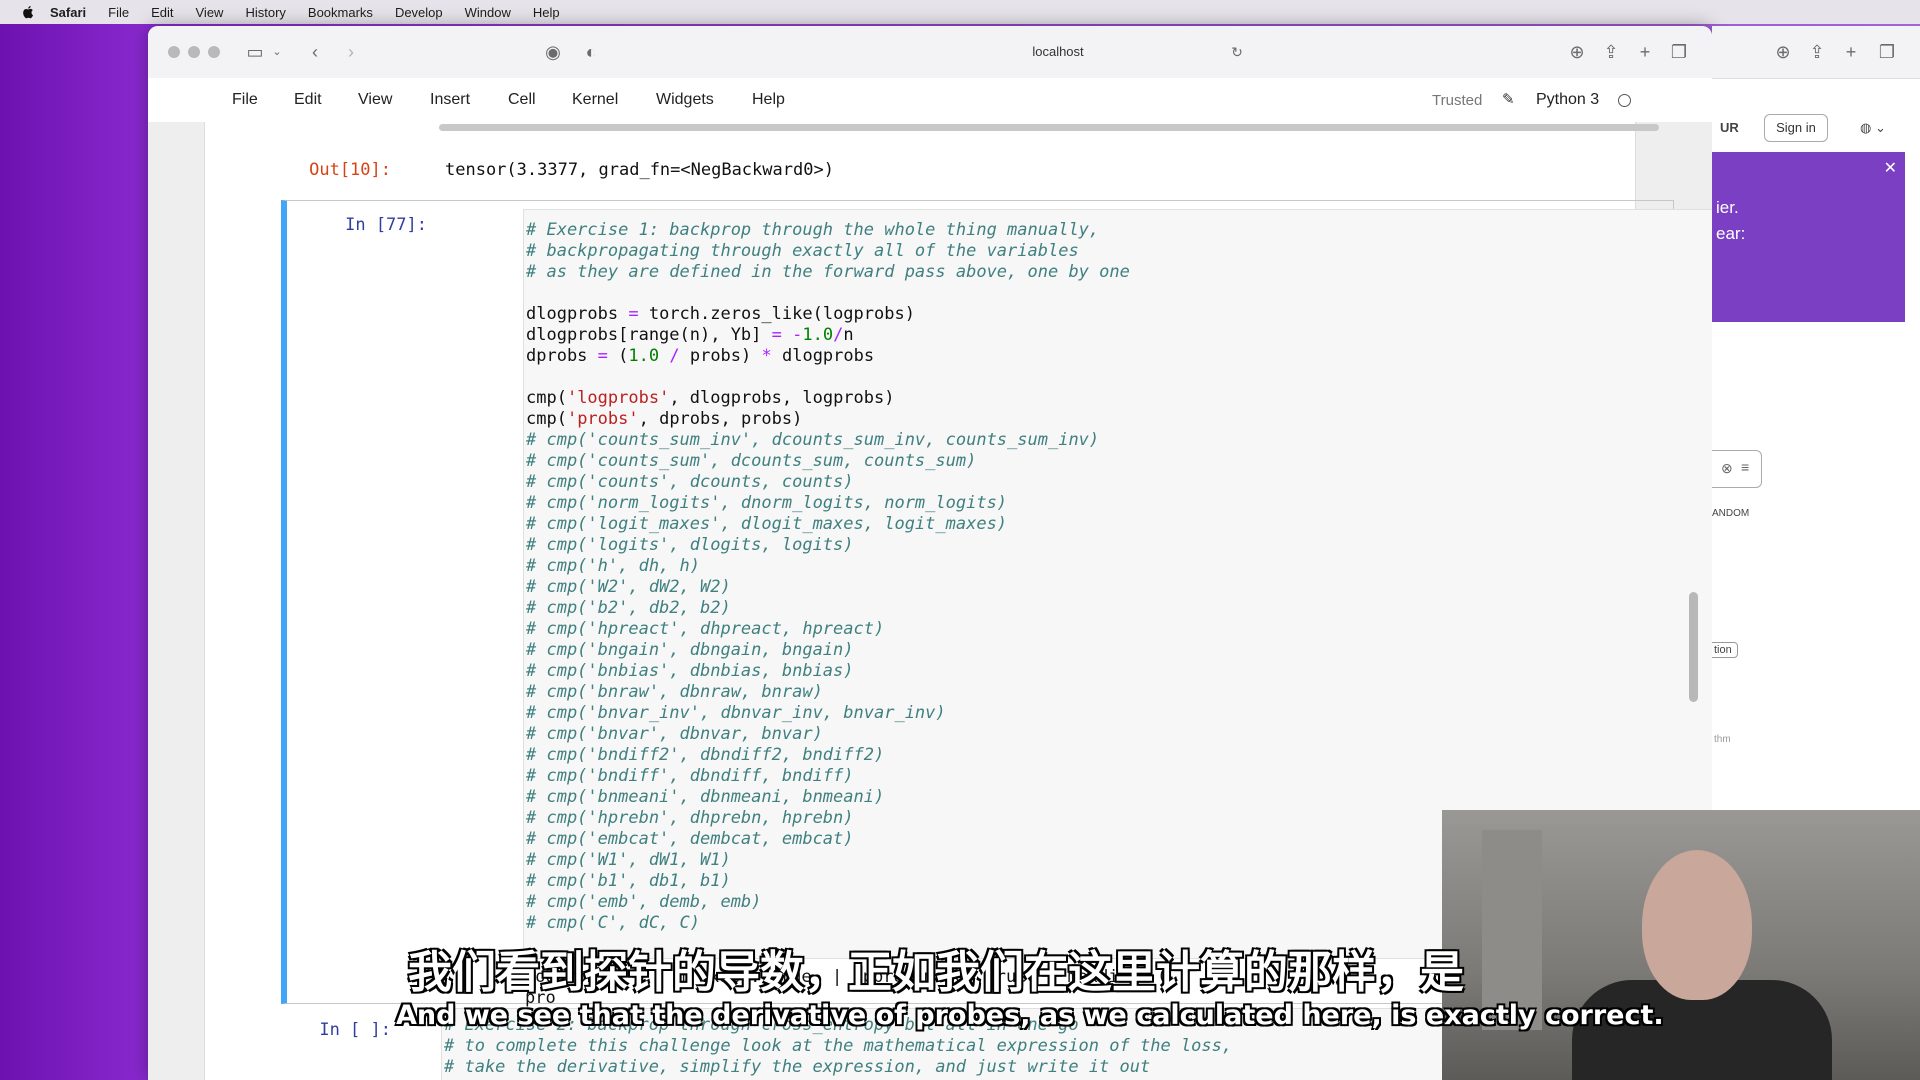 The image size is (1920, 1080). What do you see at coordinates (1697, 925) in the screenshot?
I see `presenter-head` at bounding box center [1697, 925].